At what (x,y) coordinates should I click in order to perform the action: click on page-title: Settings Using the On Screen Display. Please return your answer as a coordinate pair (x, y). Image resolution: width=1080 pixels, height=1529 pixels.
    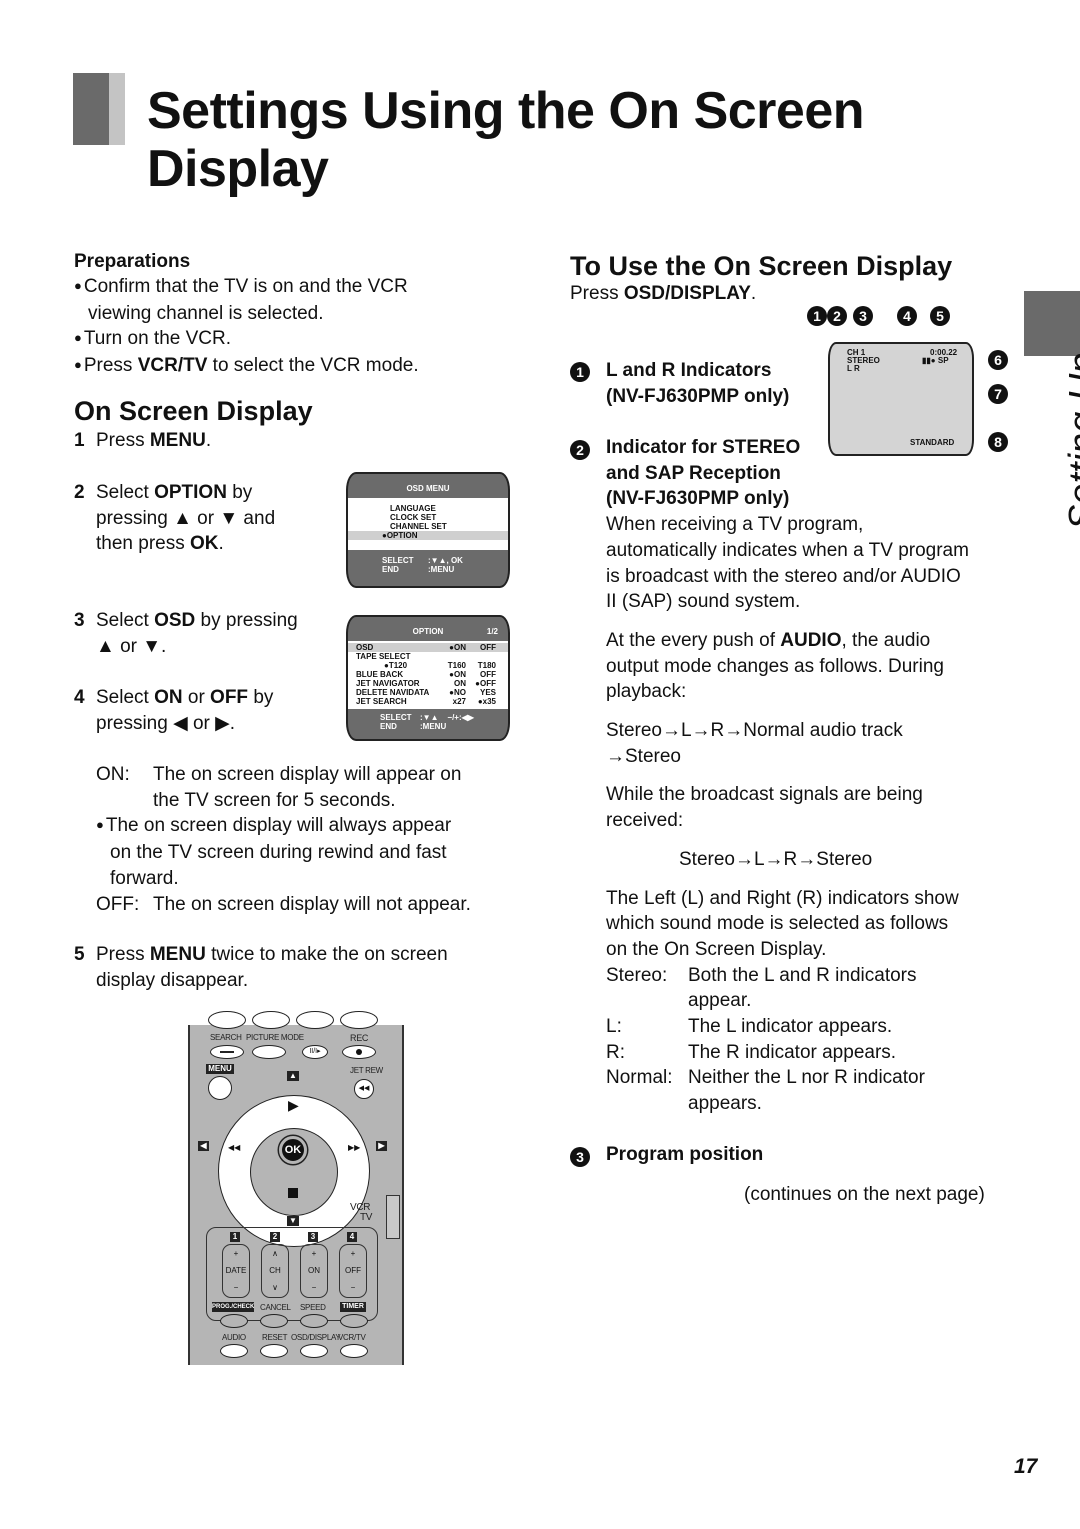
    Looking at the image, I should click on (506, 140).